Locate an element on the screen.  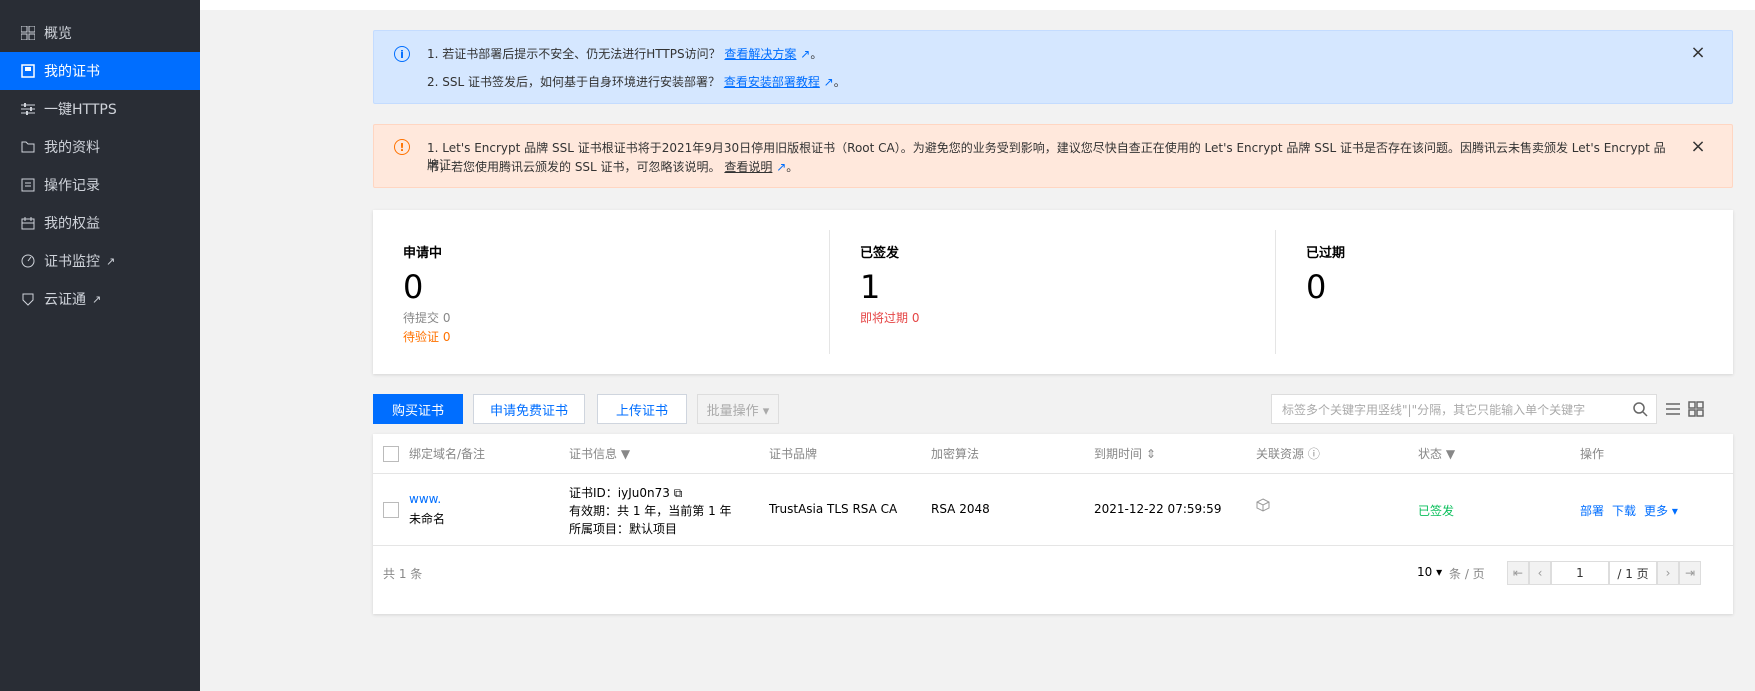
sidebar-item-label: 云证通 is located at coordinates (65, 300).